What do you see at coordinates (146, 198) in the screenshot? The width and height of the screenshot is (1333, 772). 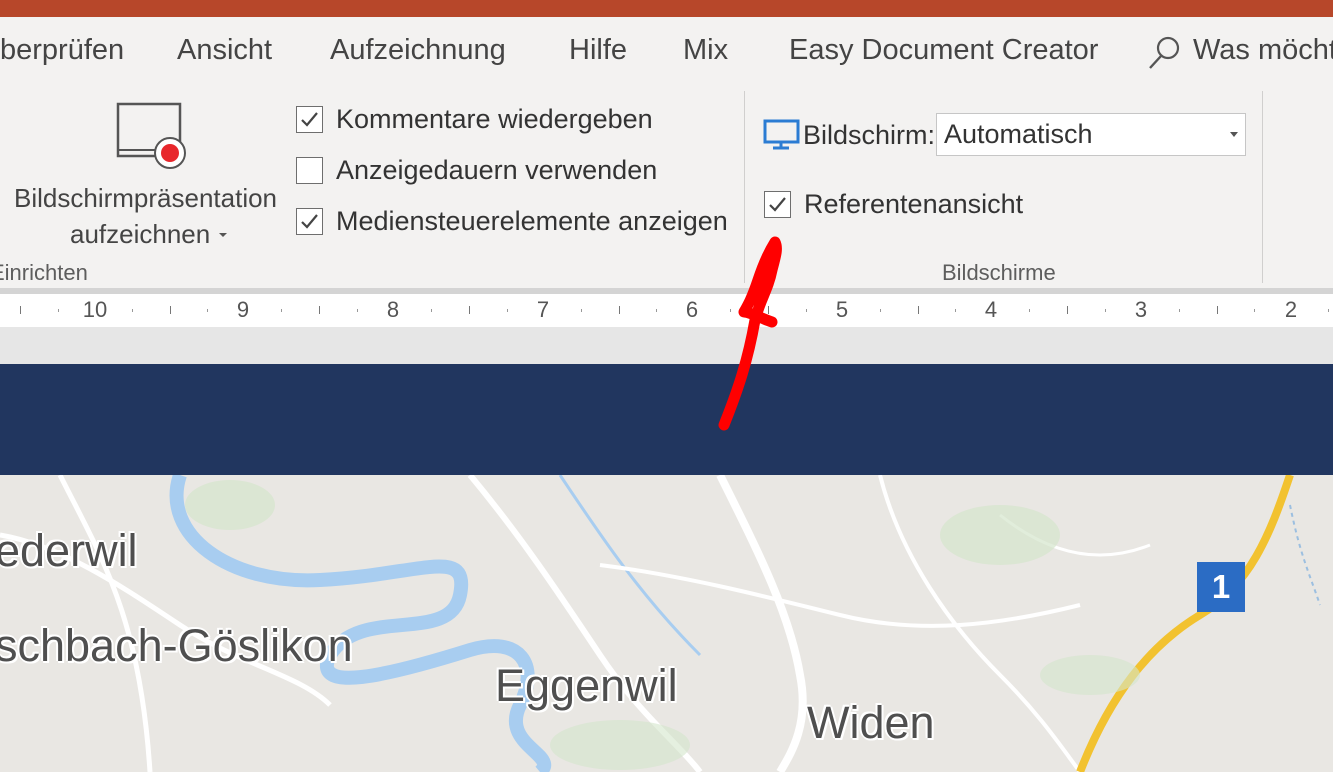 I see `record-label-line1: Bildschirmpräsentation` at bounding box center [146, 198].